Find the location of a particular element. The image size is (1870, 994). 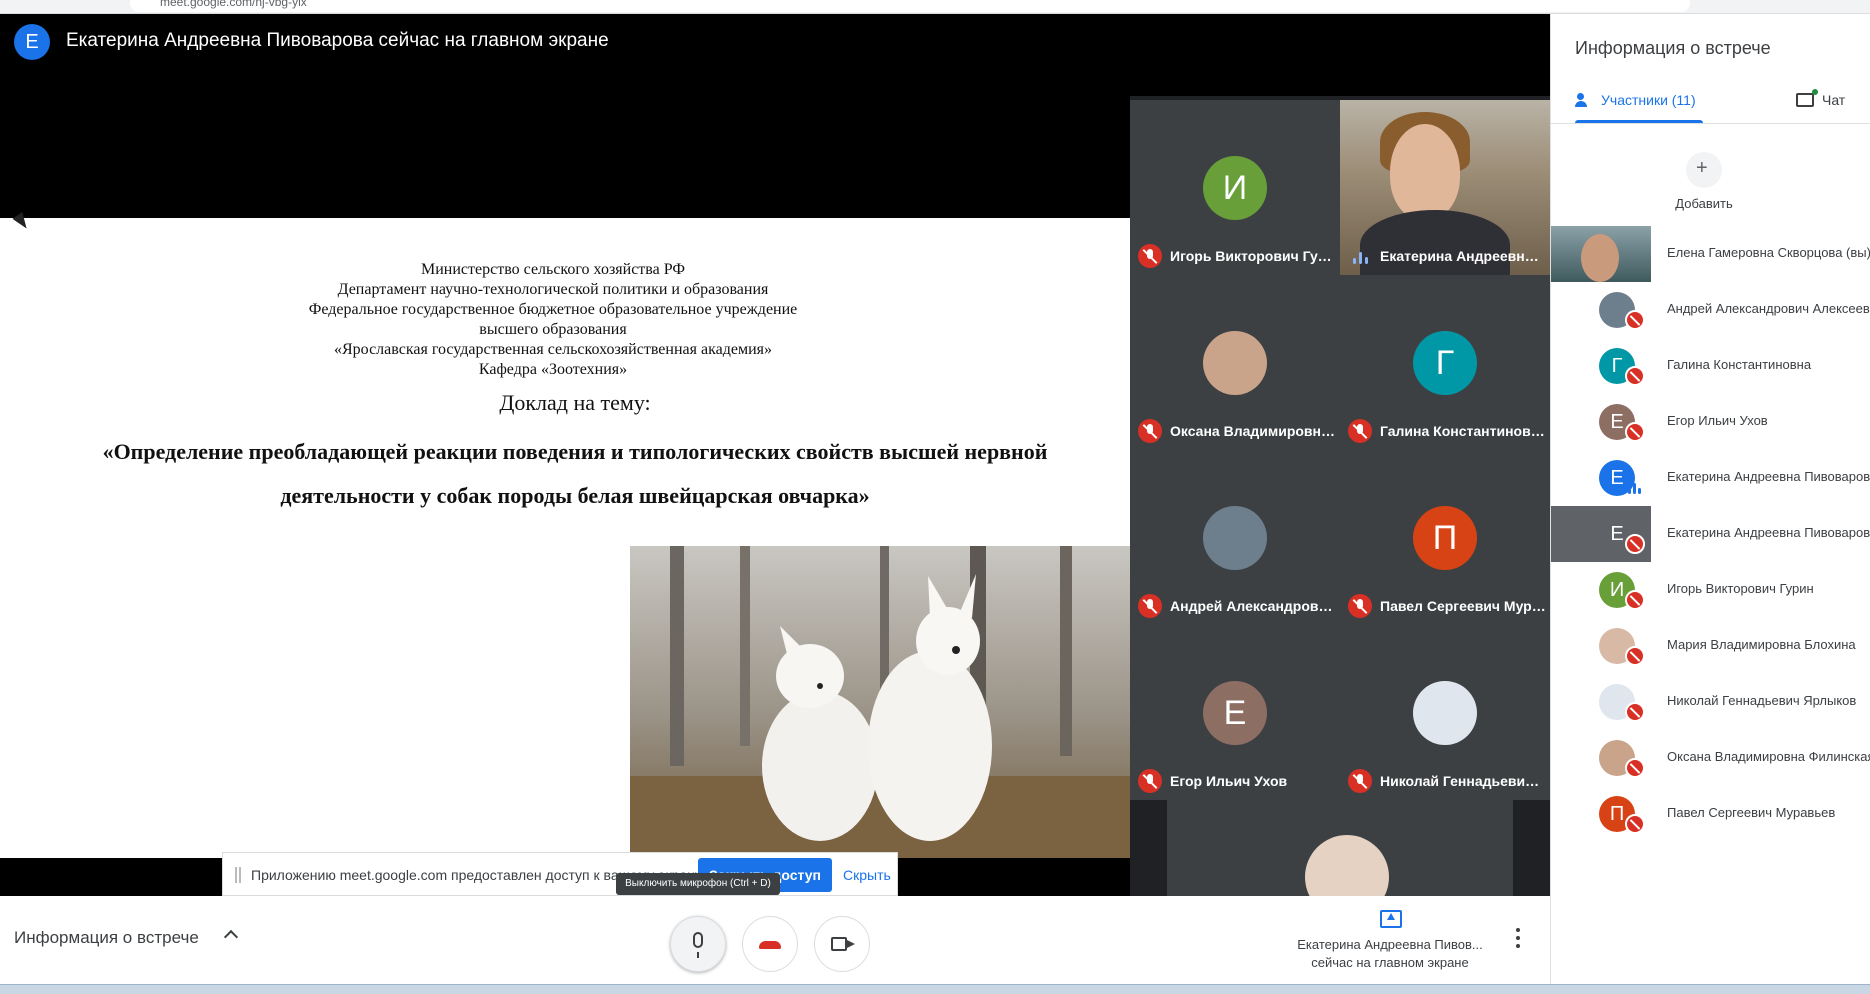

list-item: П Павел Сергеевич Муравьев is located at coordinates (1710, 814).